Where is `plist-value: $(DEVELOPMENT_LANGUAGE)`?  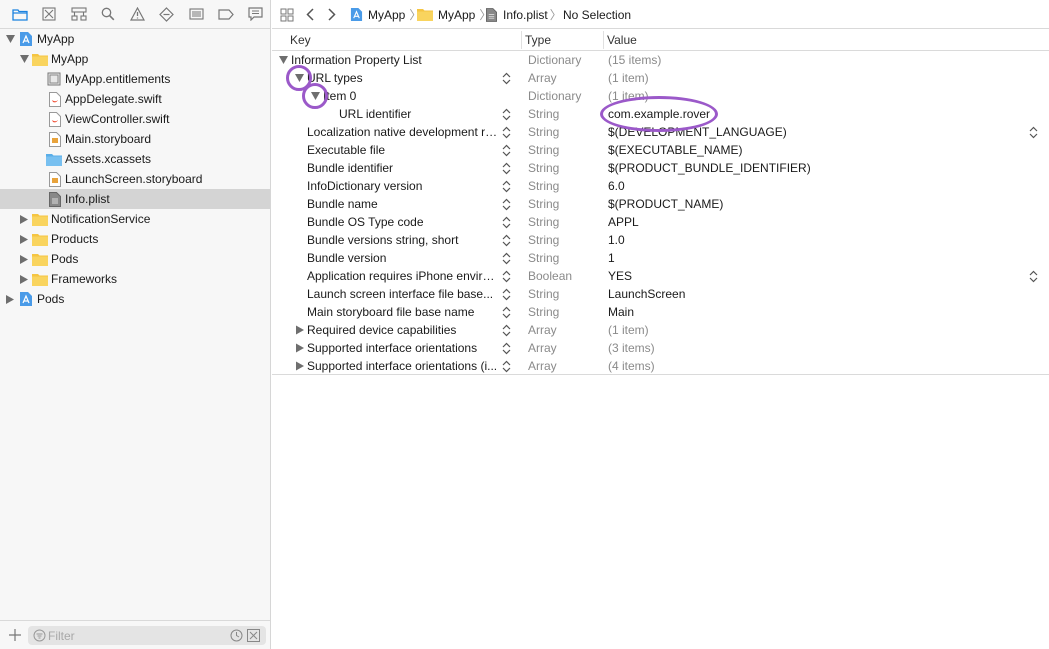 plist-value: $(DEVELOPMENT_LANGUAGE) is located at coordinates (697, 132).